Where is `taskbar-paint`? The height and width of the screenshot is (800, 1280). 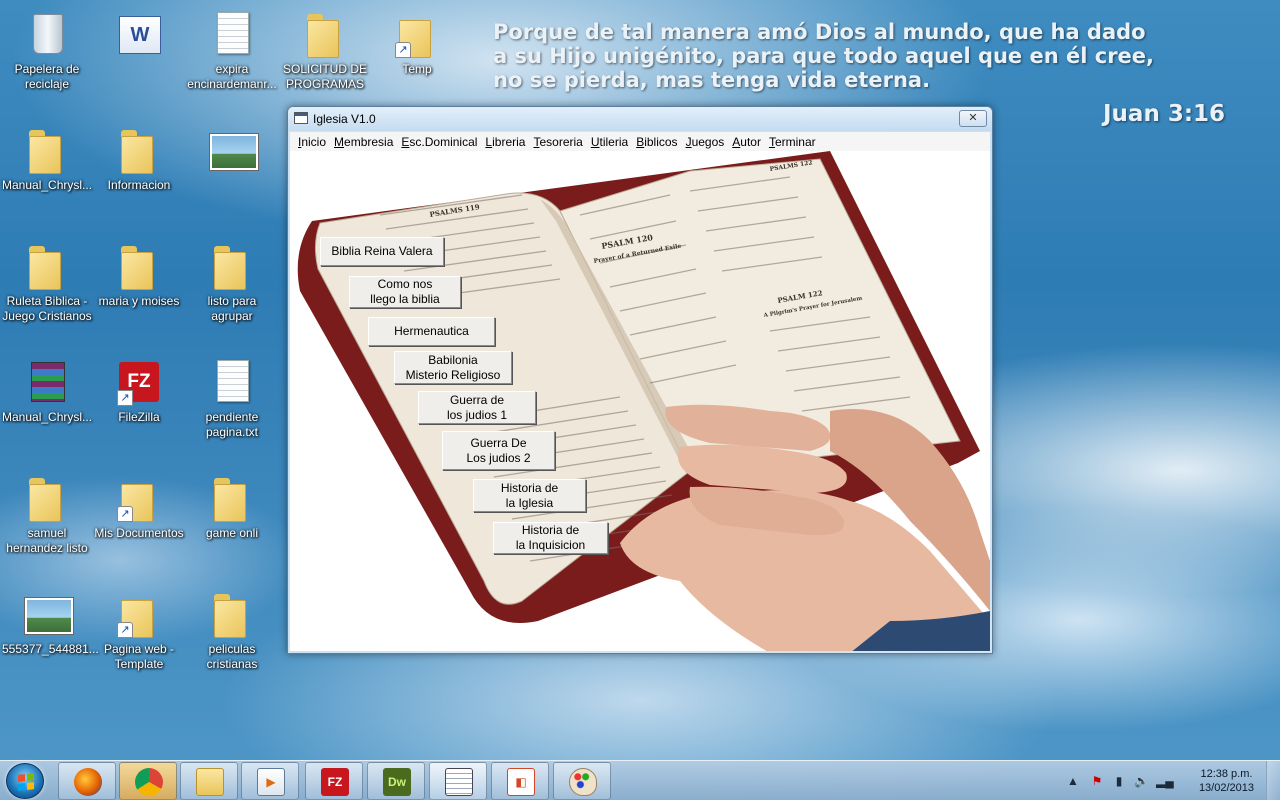
taskbar-paint is located at coordinates (582, 781).